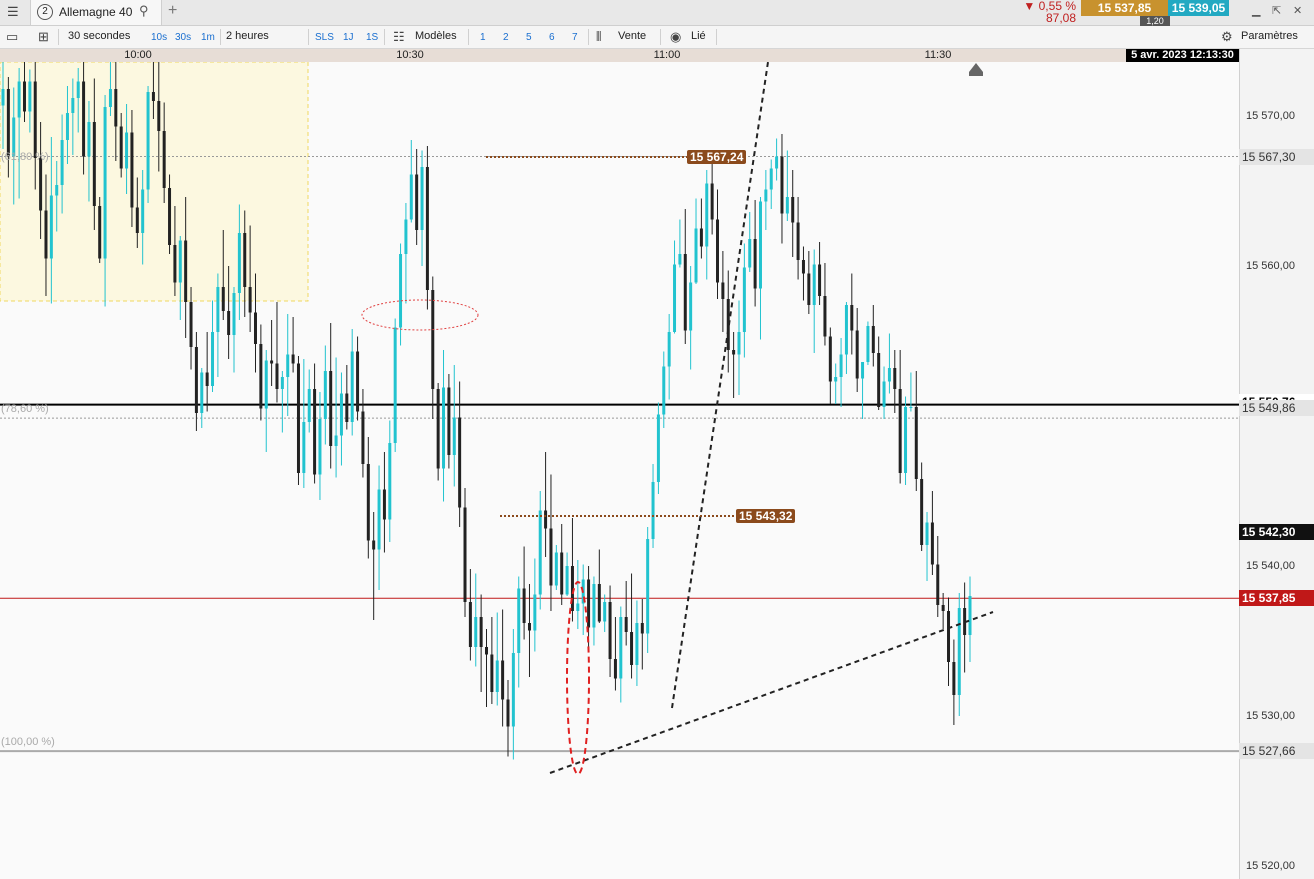  What do you see at coordinates (717, 157) in the screenshot?
I see `annotation-label-high: 15 567,24` at bounding box center [717, 157].